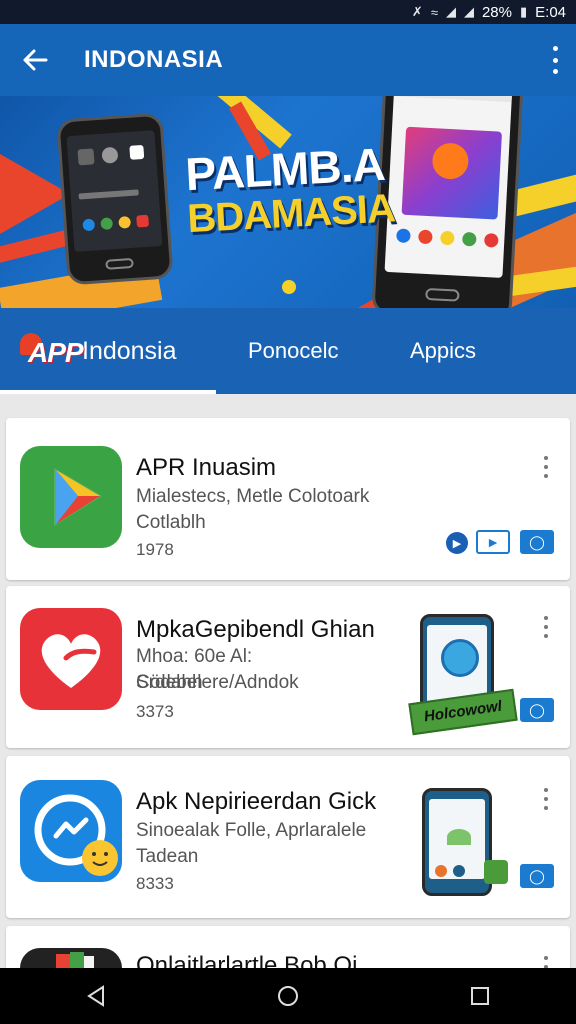 The image size is (576, 1024). What do you see at coordinates (434, 12) in the screenshot?
I see `wifi-icon: ≈` at bounding box center [434, 12].